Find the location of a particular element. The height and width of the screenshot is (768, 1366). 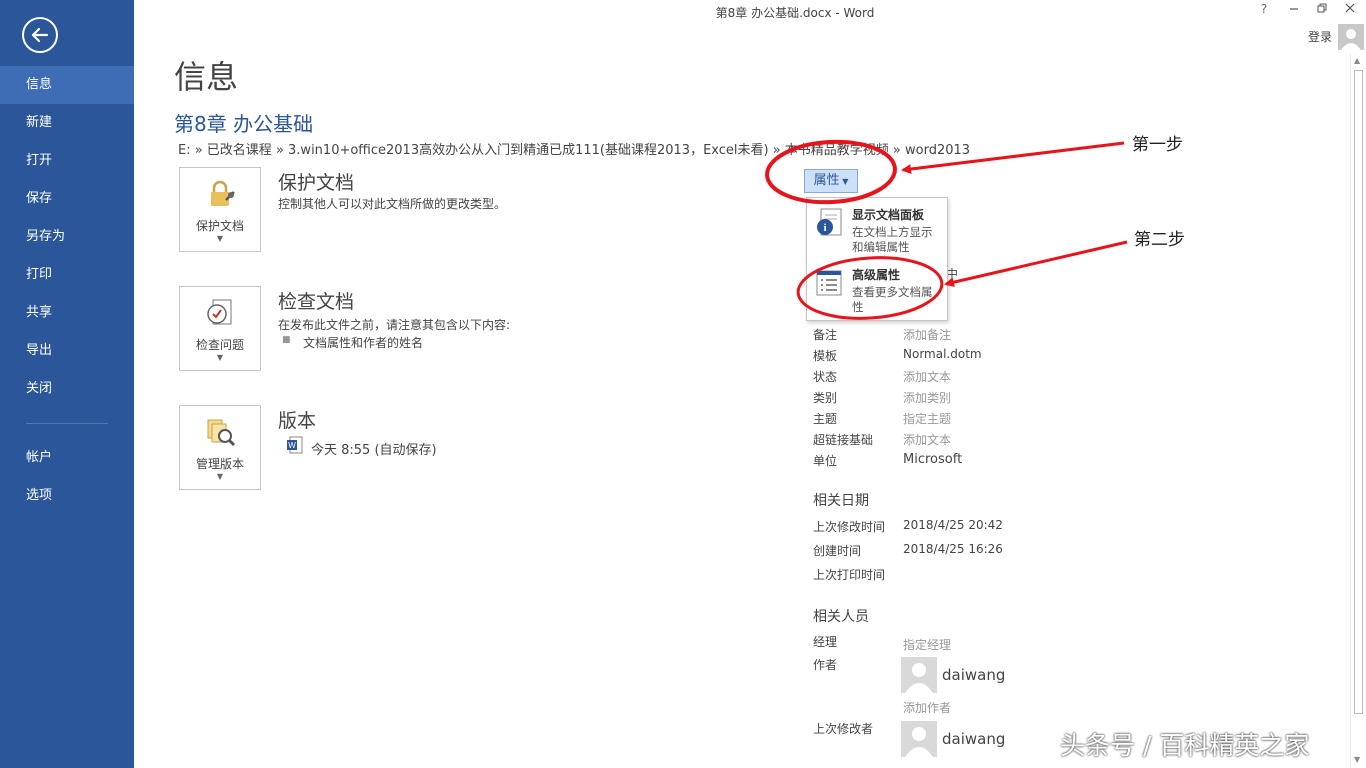

show-document-panel-desc: 在文档上方显示和编辑属性 is located at coordinates (892, 239).